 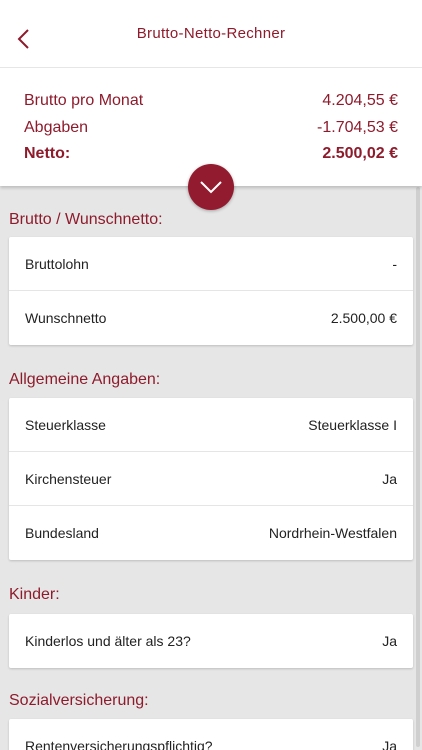 I want to click on item-label: Kirchensteuer, so click(x=68, y=478).